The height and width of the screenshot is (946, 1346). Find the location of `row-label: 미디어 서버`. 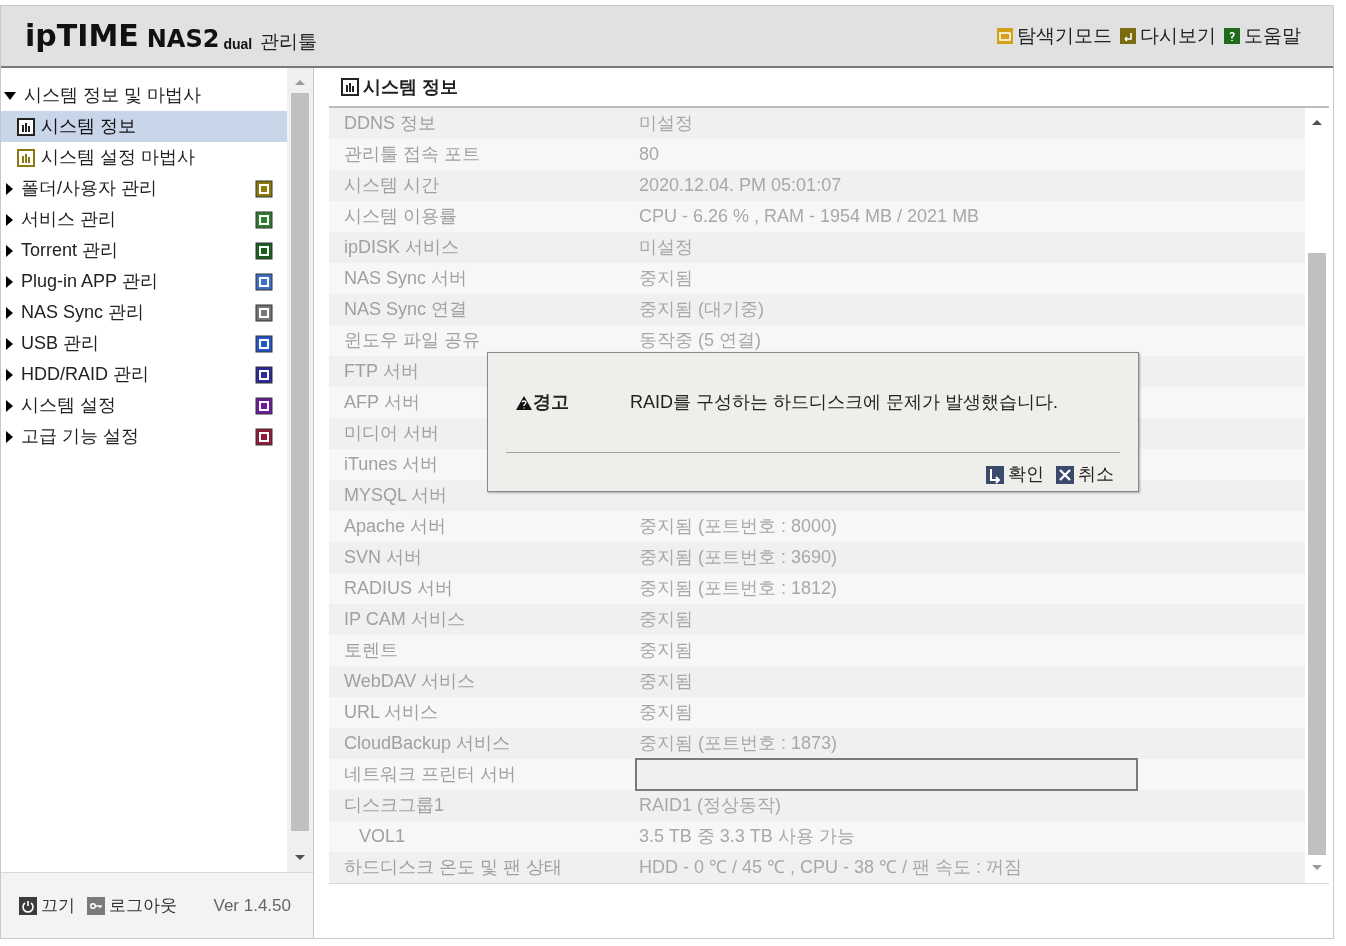

row-label: 미디어 서버 is located at coordinates (391, 433).